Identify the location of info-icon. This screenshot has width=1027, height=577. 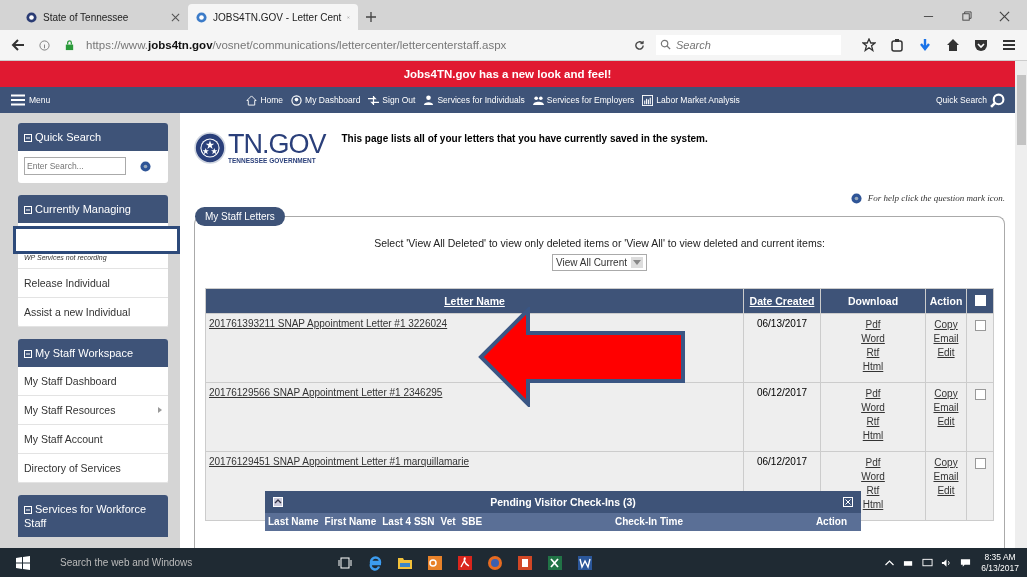
(44, 45).